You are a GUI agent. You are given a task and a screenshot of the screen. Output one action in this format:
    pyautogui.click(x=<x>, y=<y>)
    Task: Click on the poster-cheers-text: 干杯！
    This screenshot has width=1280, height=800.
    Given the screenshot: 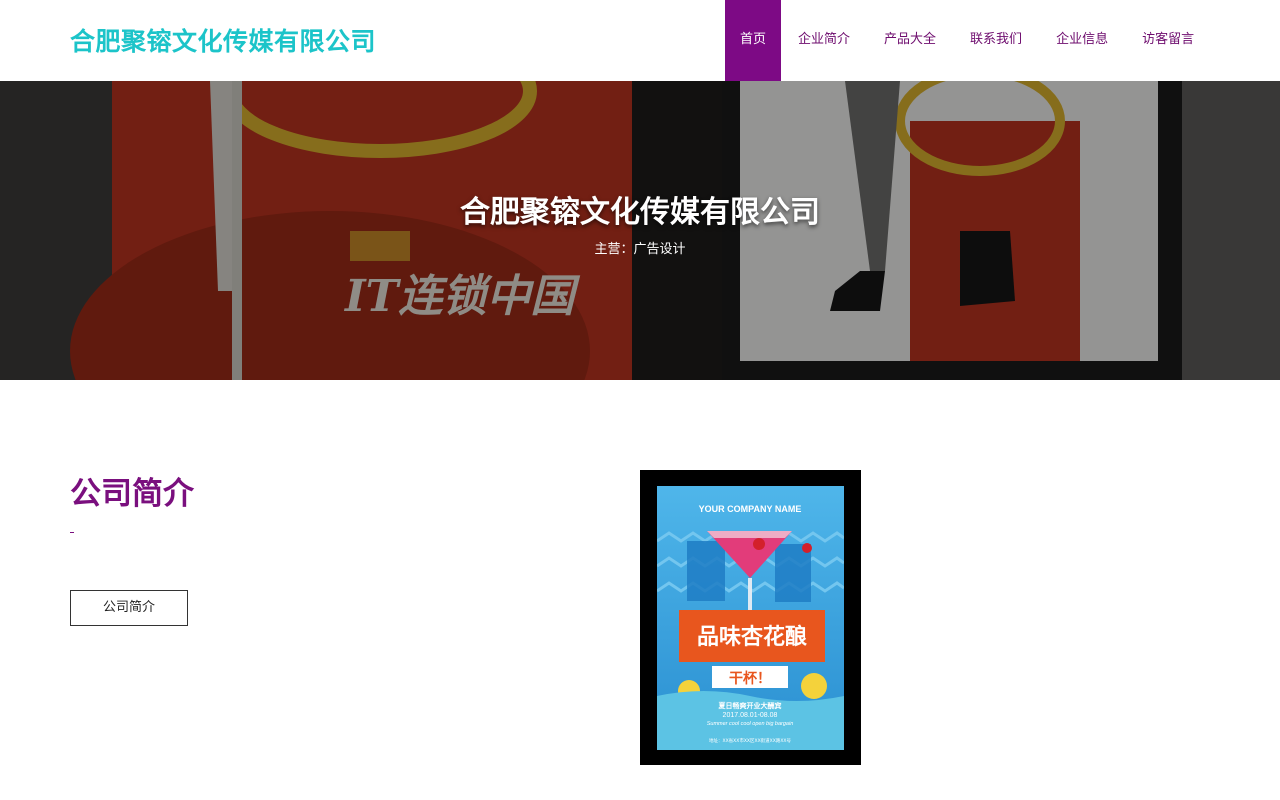 What is the action you would take?
    pyautogui.click(x=750, y=678)
    